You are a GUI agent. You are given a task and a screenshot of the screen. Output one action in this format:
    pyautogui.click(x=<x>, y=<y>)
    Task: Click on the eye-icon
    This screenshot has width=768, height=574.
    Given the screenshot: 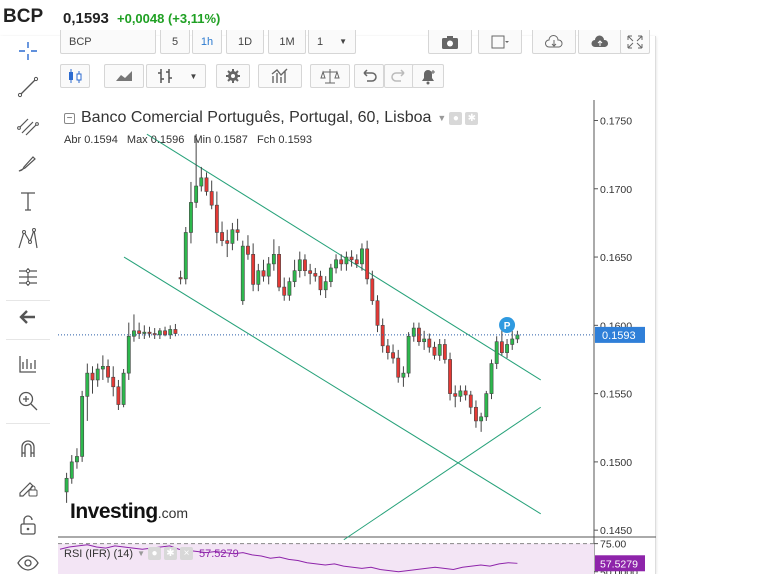 What is the action you would take?
    pyautogui.click(x=28, y=563)
    